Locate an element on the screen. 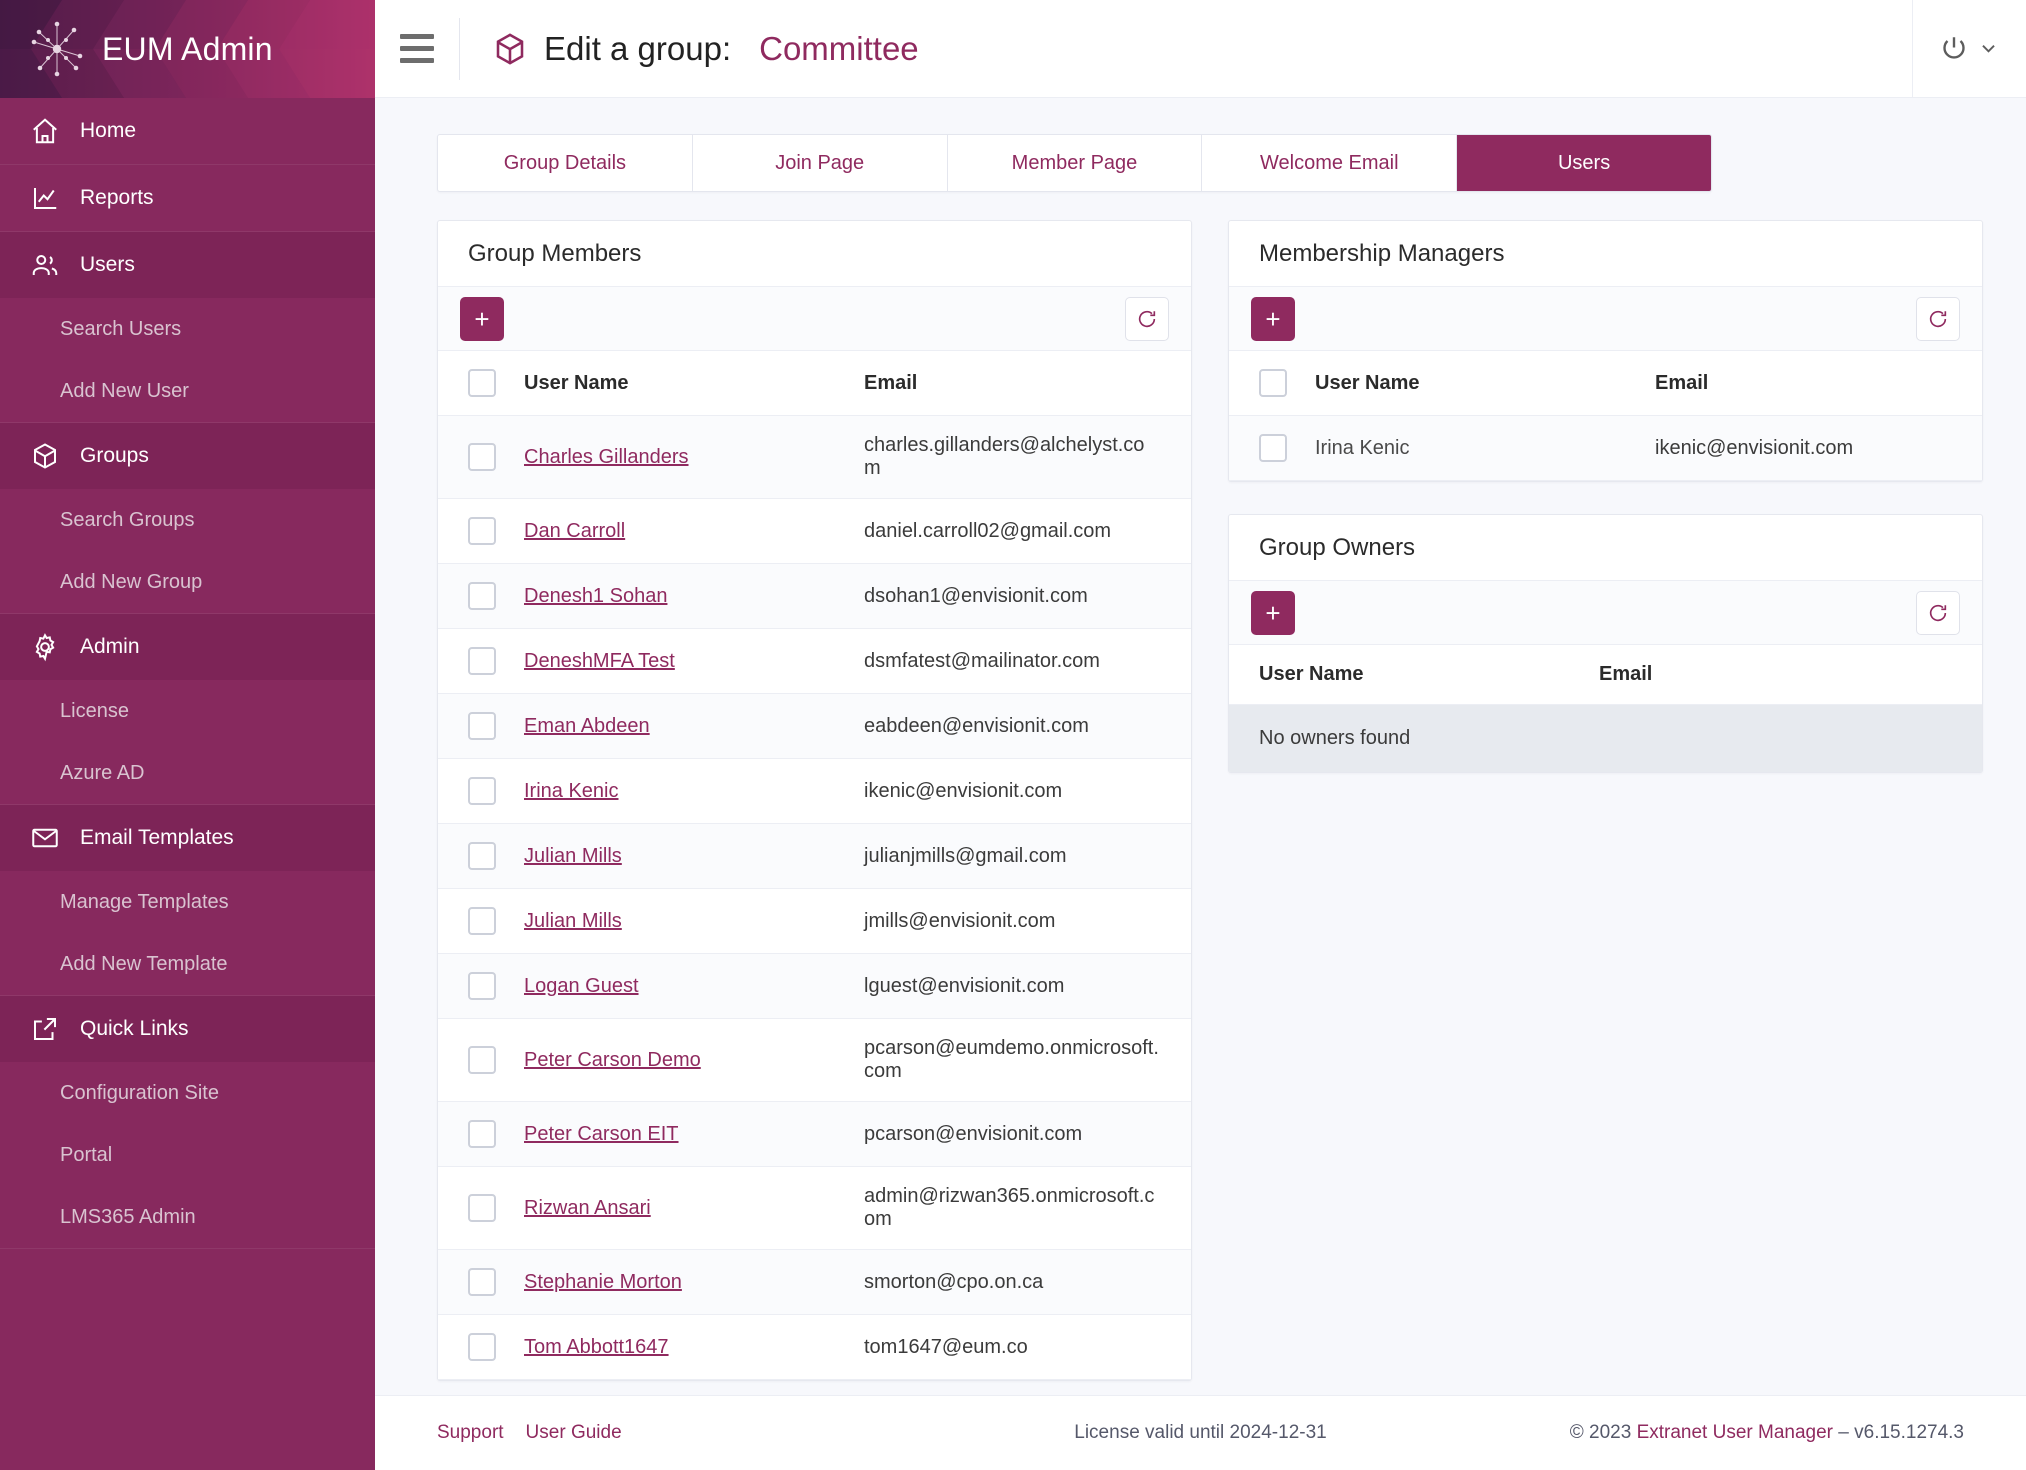 Image resolution: width=2026 pixels, height=1470 pixels. product-name: Extranet User Manager is located at coordinates (1734, 1432).